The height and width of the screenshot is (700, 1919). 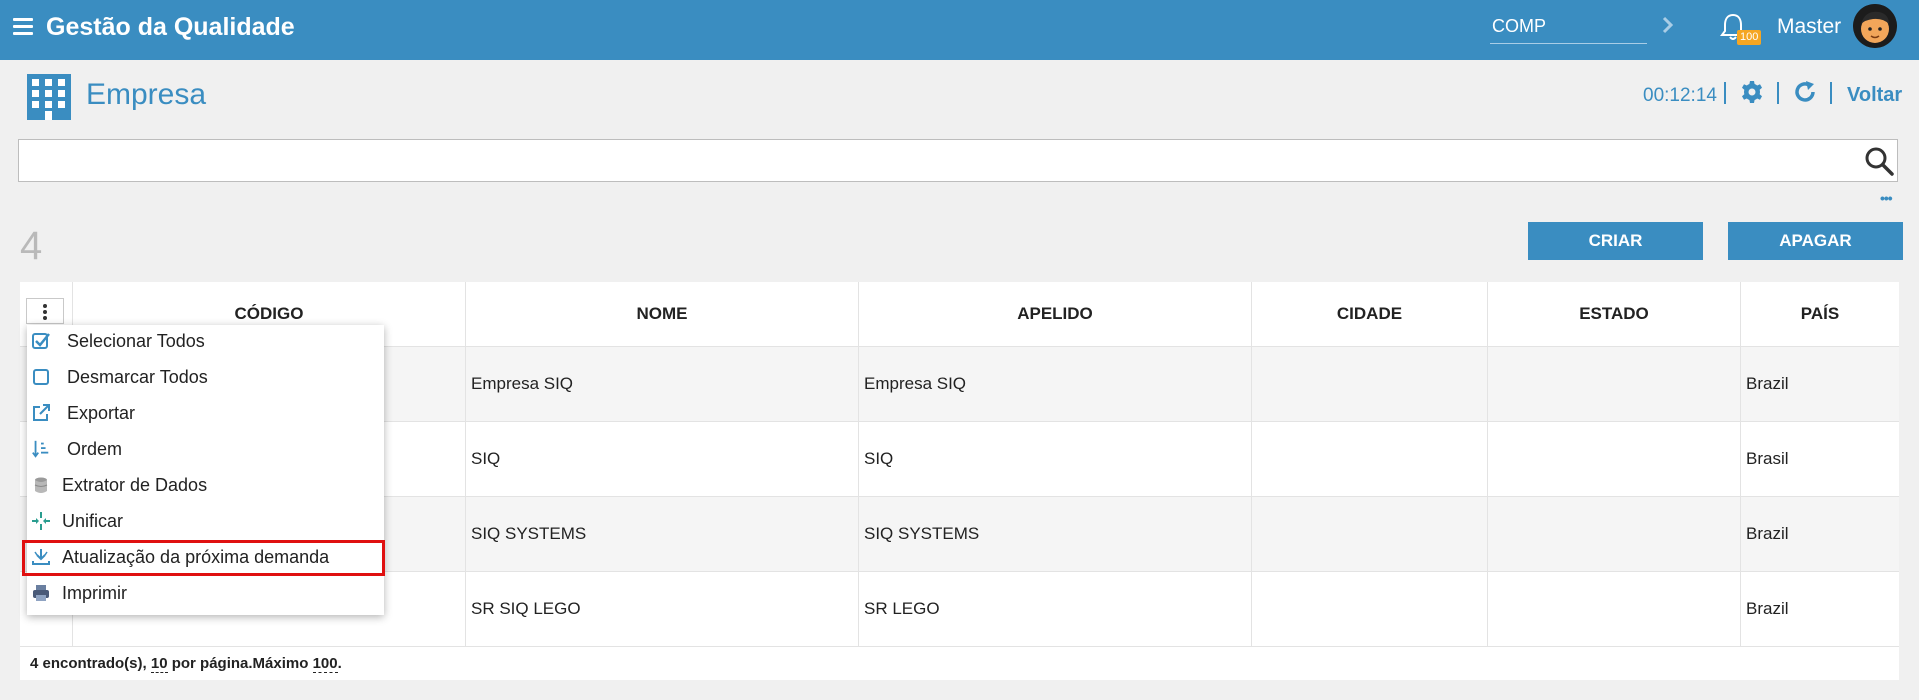 I want to click on column-header-apelido: APELIDO, so click(x=1055, y=314).